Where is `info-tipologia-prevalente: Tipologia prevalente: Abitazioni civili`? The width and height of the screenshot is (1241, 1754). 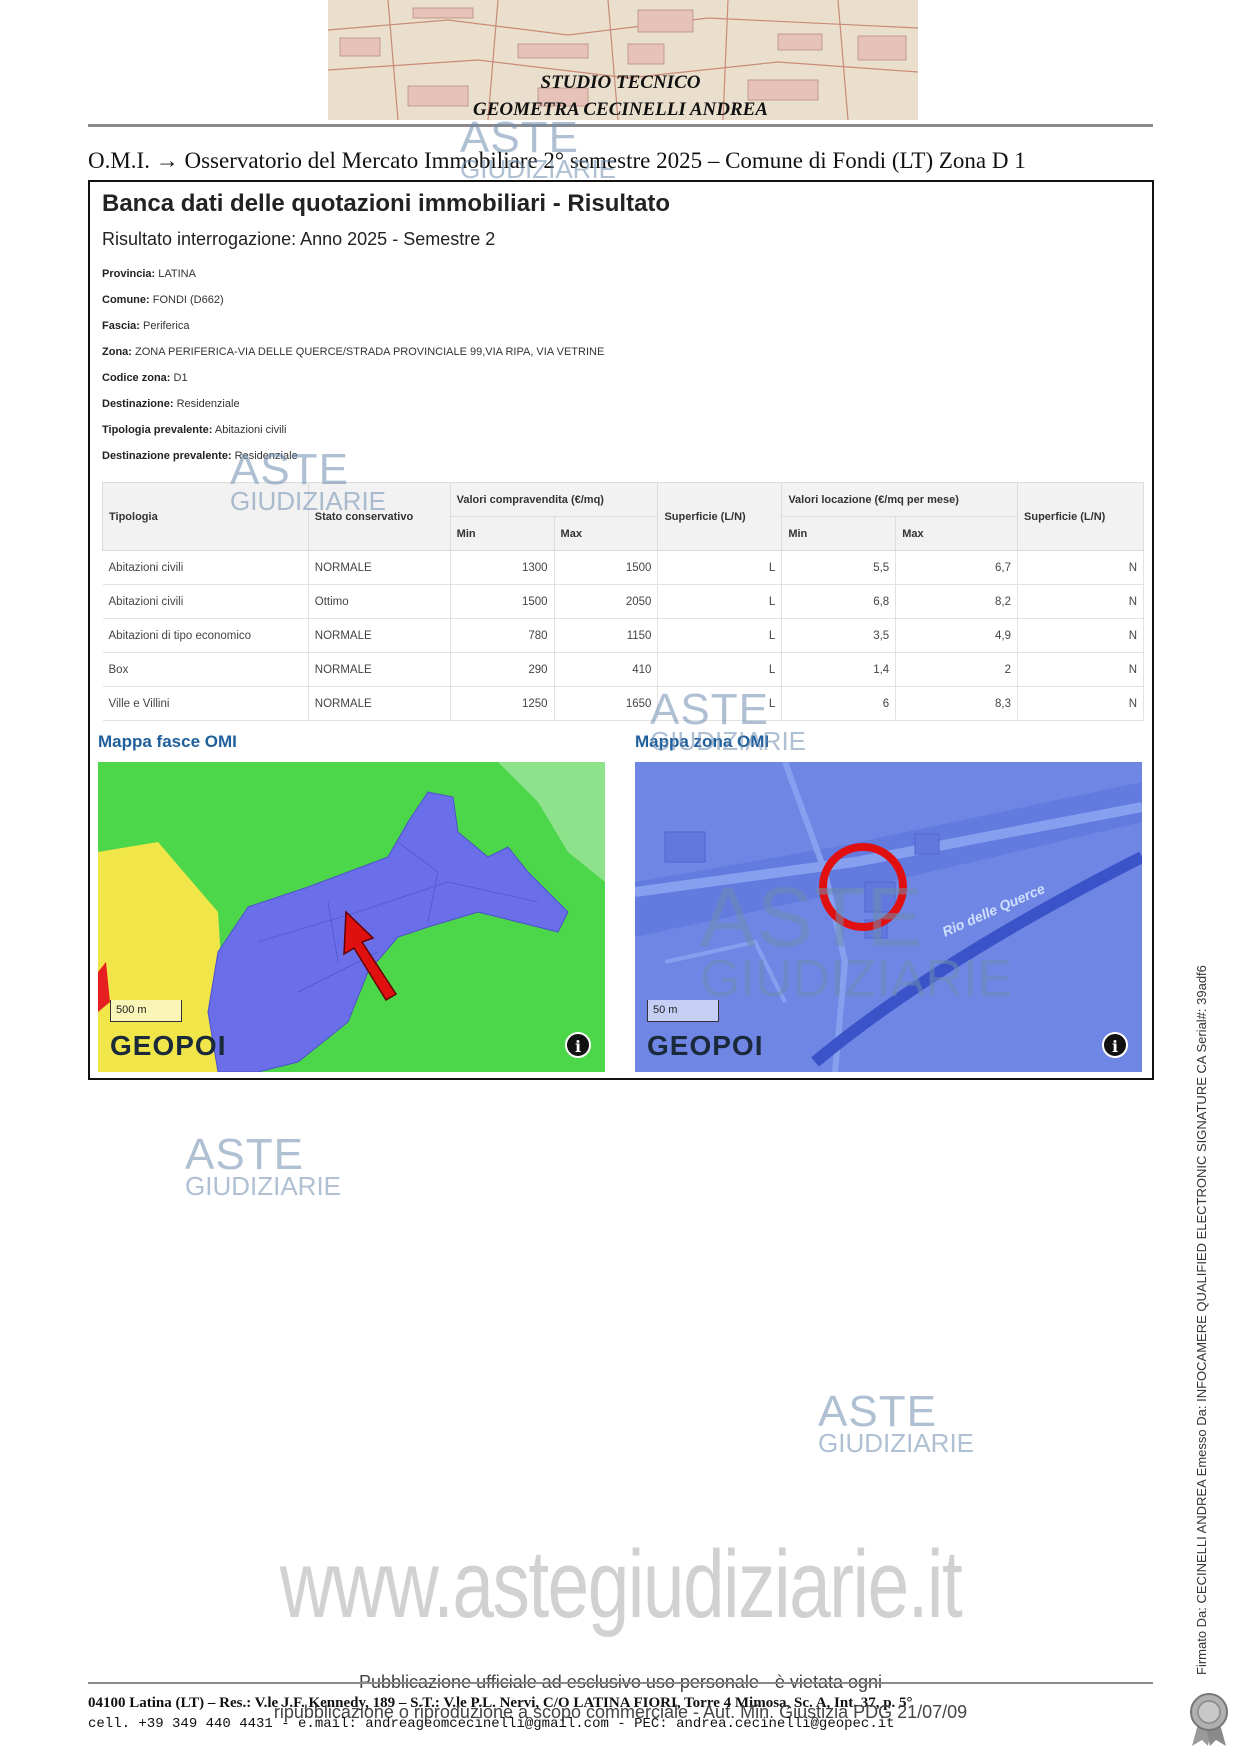 info-tipologia-prevalente: Tipologia prevalente: Abitazioni civili is located at coordinates (194, 430).